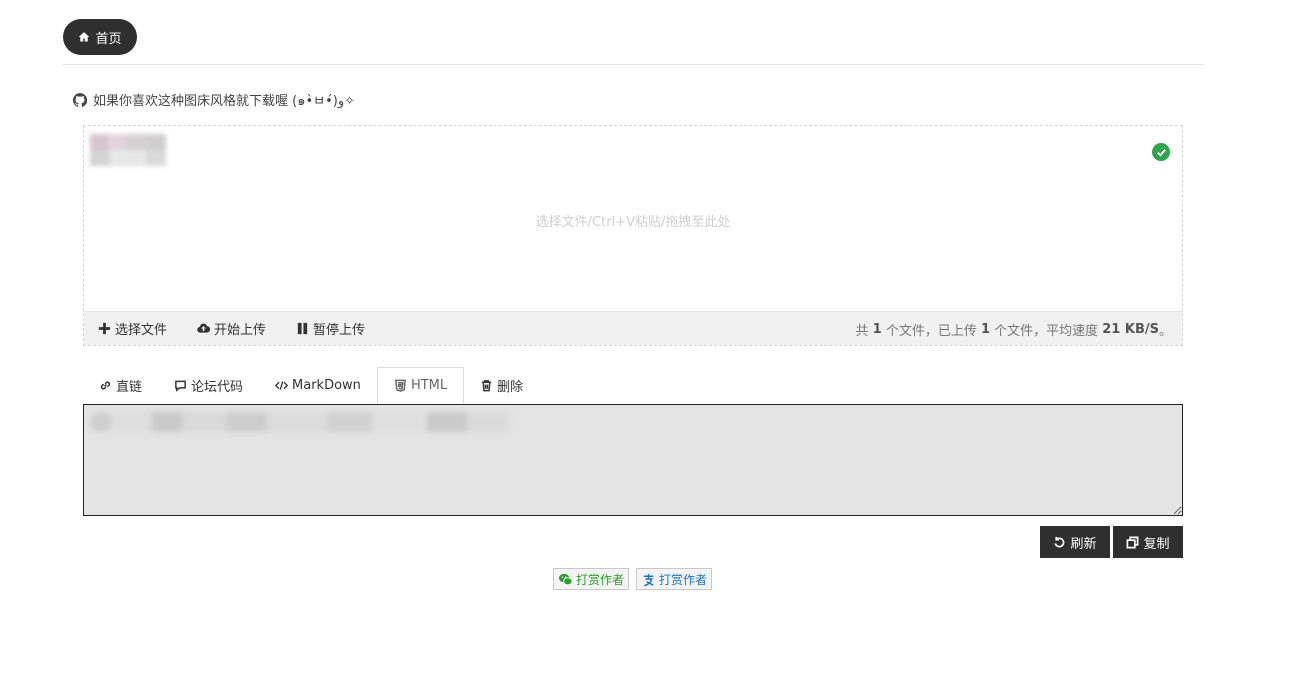 Image resolution: width=1301 pixels, height=684 pixels. What do you see at coordinates (108, 39) in the screenshot?
I see `home-label: 首页` at bounding box center [108, 39].